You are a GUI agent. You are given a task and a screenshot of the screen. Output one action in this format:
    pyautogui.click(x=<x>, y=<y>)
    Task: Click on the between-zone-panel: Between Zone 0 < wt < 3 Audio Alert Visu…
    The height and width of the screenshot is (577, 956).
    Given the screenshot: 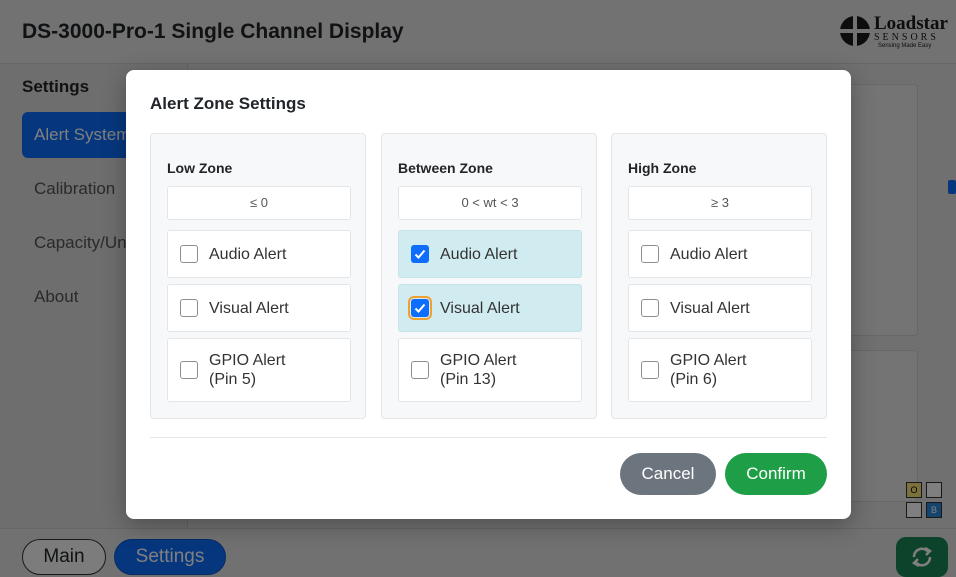 What is the action you would take?
    pyautogui.click(x=489, y=276)
    